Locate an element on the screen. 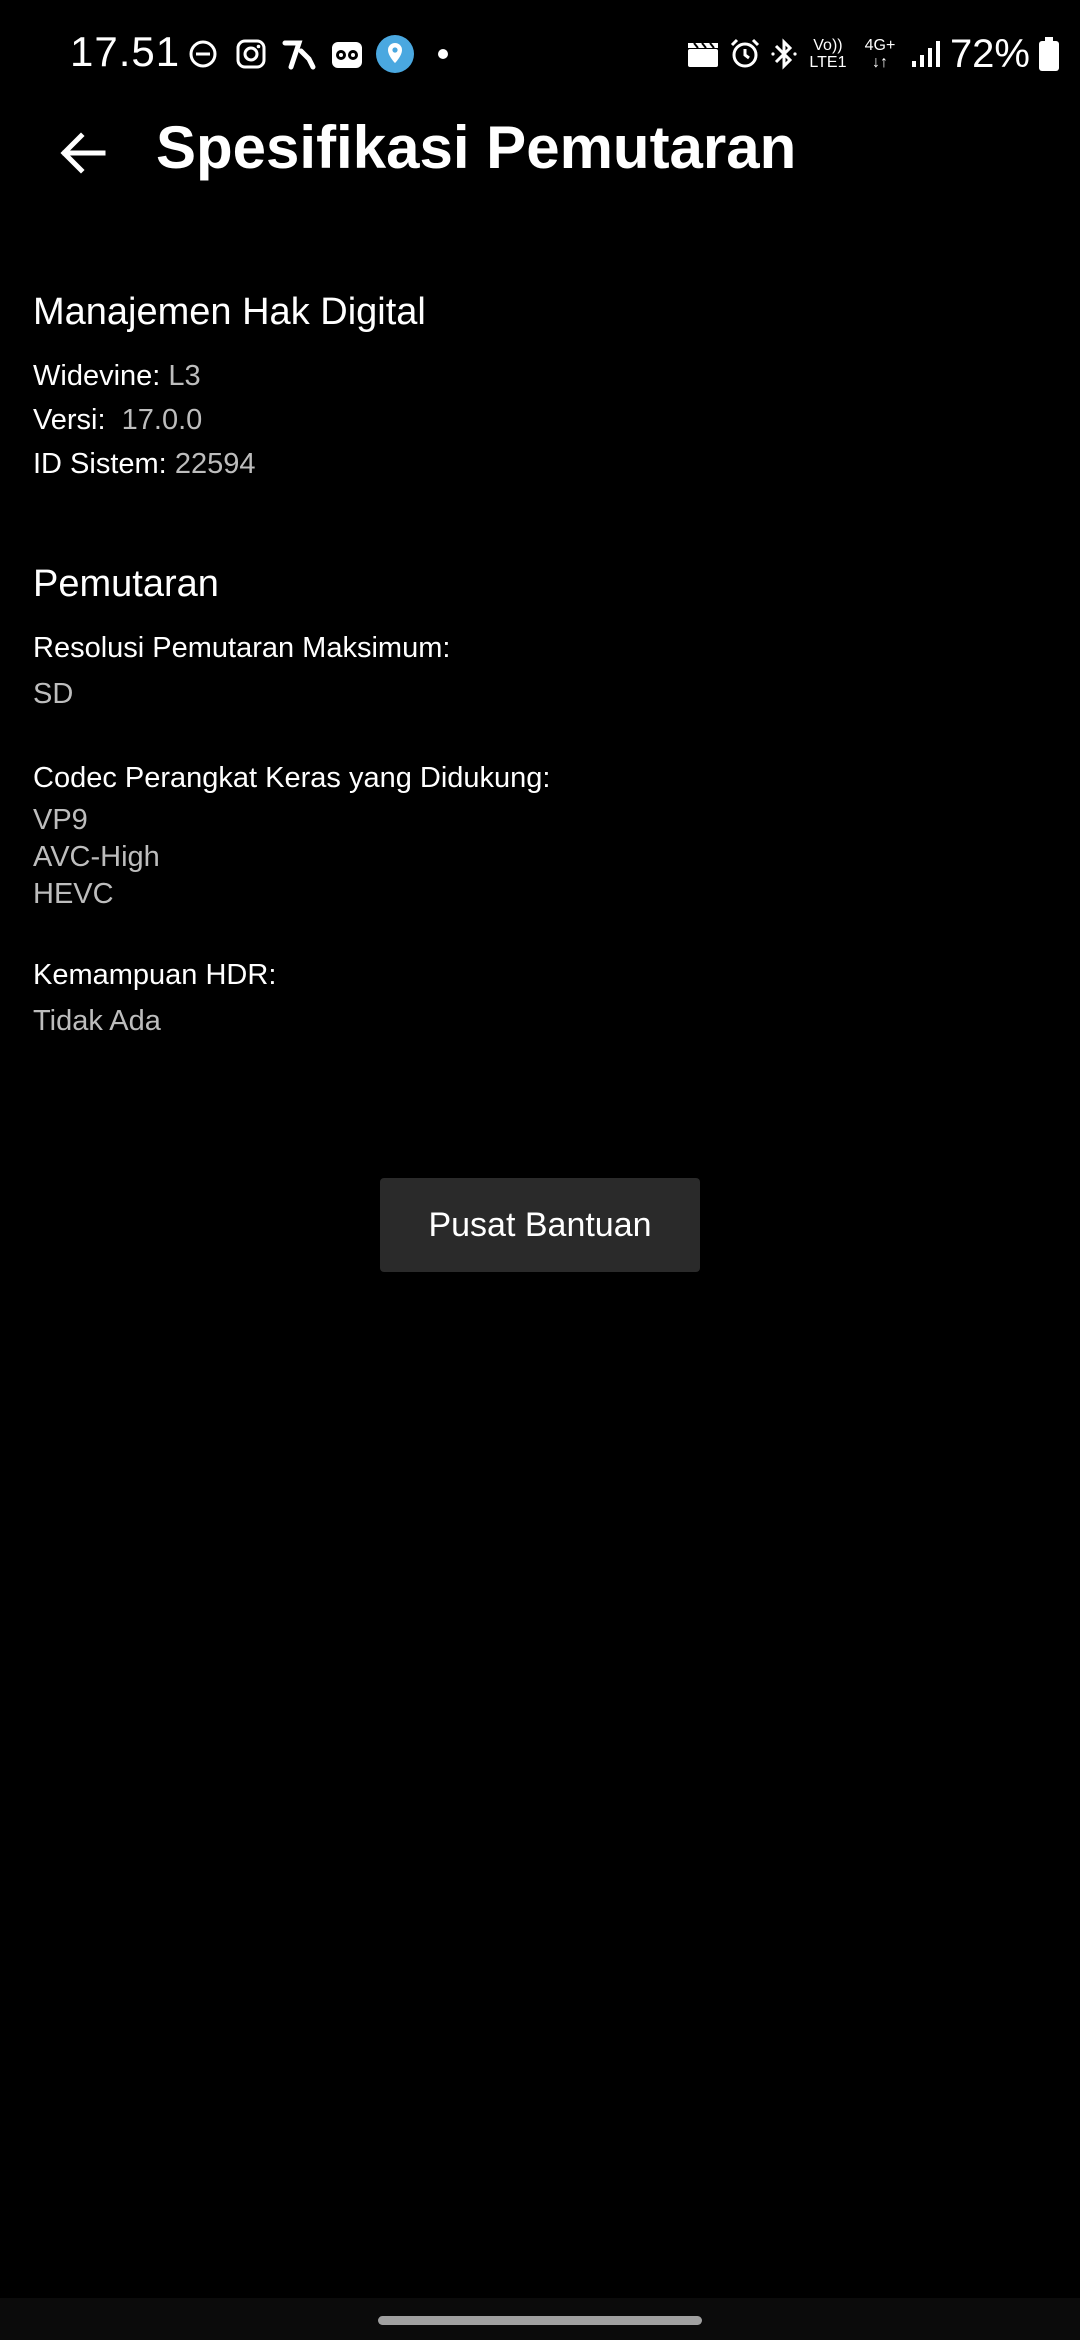  instagram-icon is located at coordinates (251, 54).